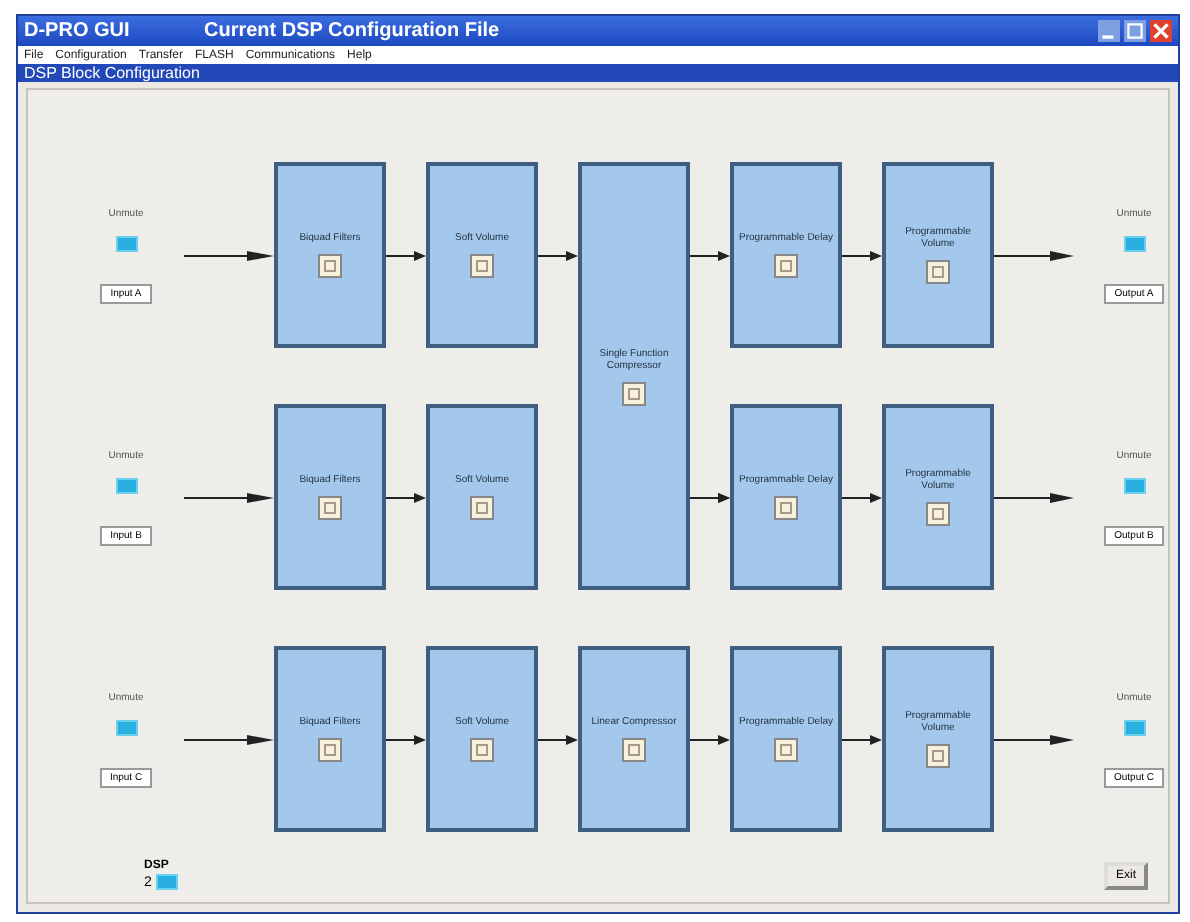 The image size is (1190, 922). Describe the element at coordinates (1109, 31) in the screenshot. I see `minimize-icon` at that location.